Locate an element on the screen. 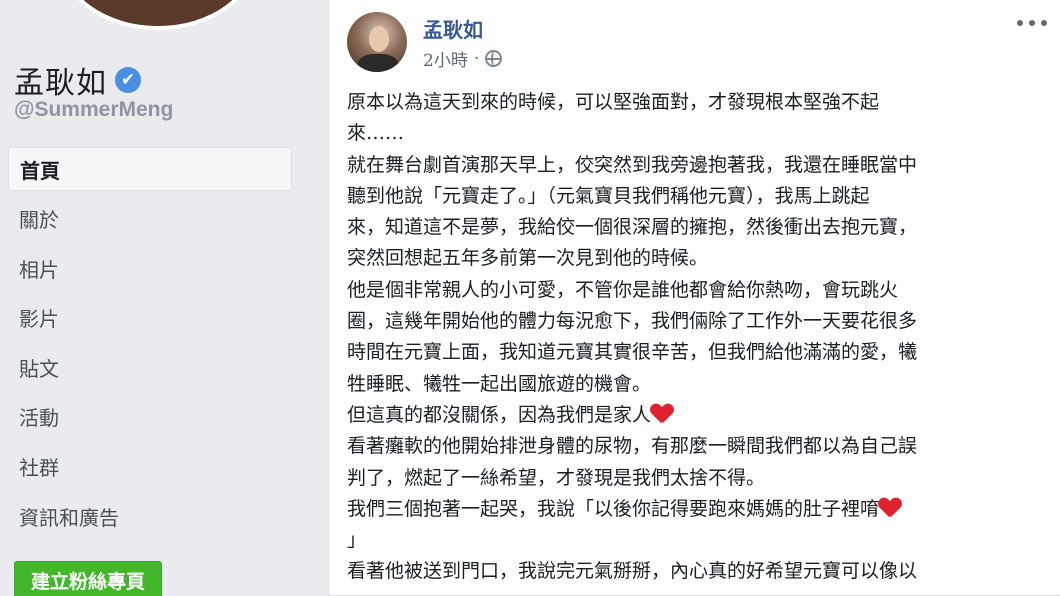  post-line: 他是個非常親人的小可愛，不管你是誰他都會給你熱吻，會玩跳火 is located at coordinates (623, 289).